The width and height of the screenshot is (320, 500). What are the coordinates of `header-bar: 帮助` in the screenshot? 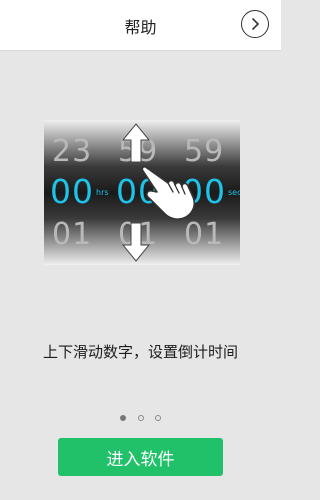 It's located at (140, 25).